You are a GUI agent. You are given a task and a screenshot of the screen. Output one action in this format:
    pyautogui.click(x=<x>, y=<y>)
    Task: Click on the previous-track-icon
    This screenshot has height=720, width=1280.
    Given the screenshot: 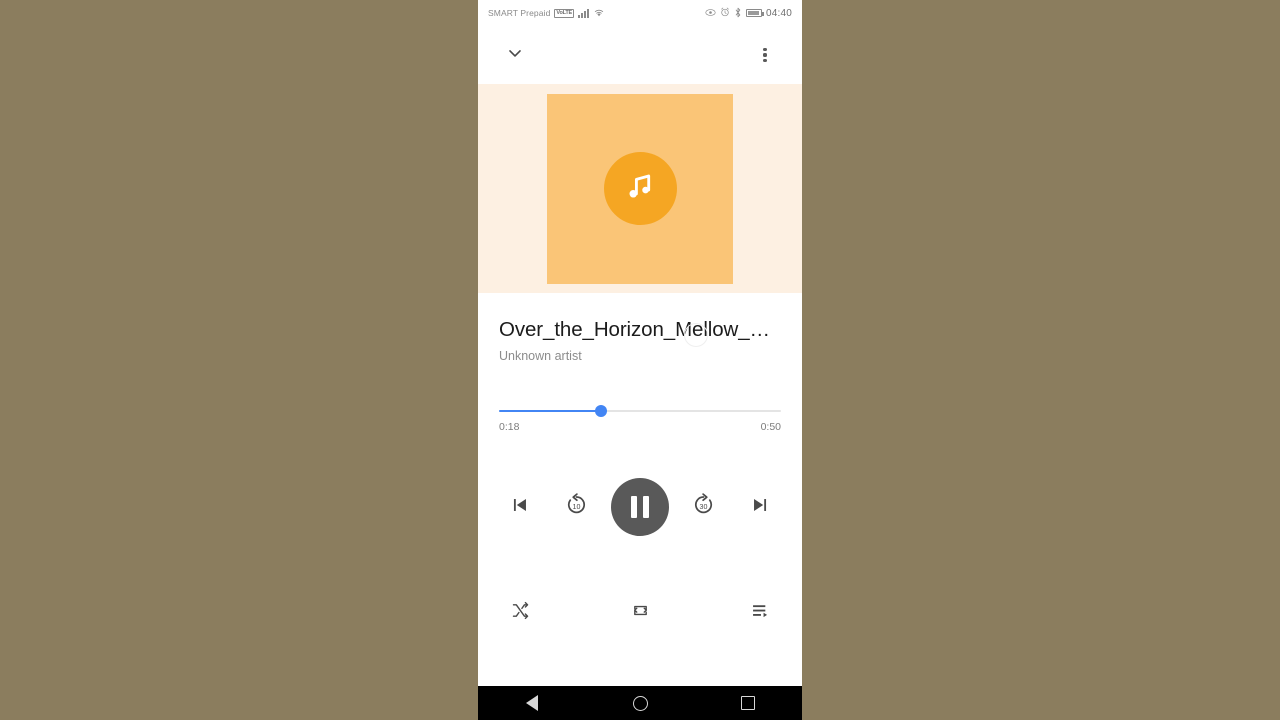 What is the action you would take?
    pyautogui.click(x=520, y=507)
    